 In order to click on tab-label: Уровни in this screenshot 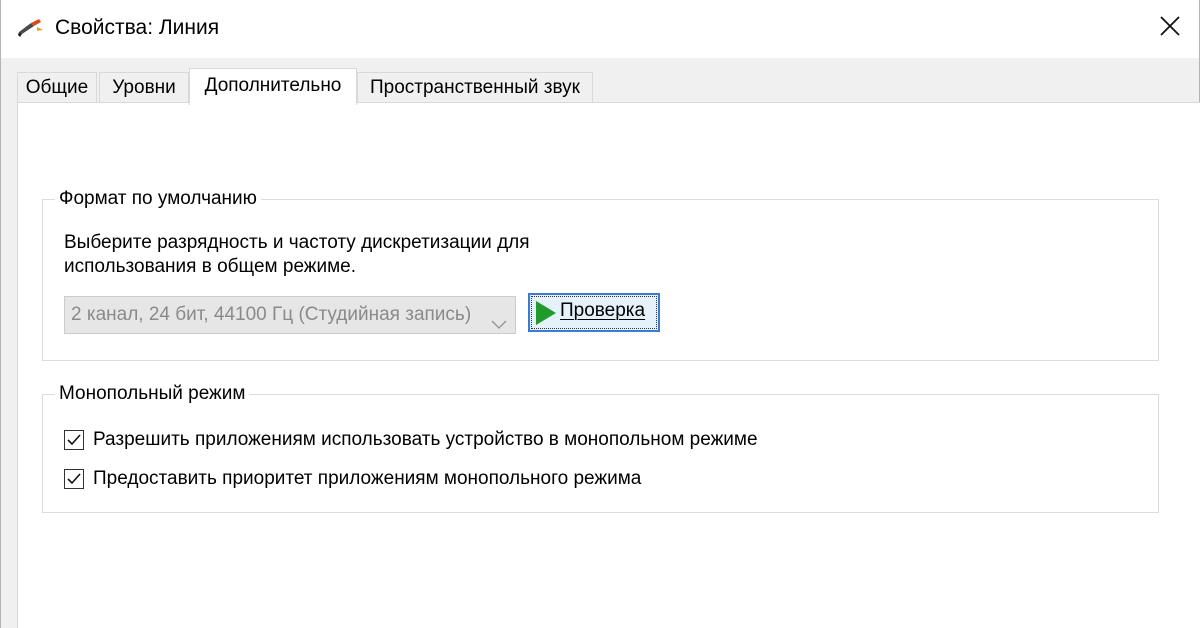, I will do `click(144, 87)`.